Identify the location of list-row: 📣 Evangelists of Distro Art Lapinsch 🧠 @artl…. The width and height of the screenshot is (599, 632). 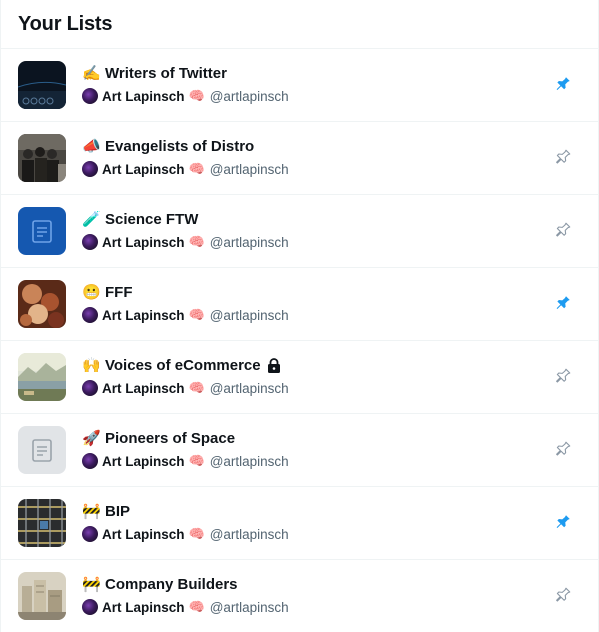
(299, 158).